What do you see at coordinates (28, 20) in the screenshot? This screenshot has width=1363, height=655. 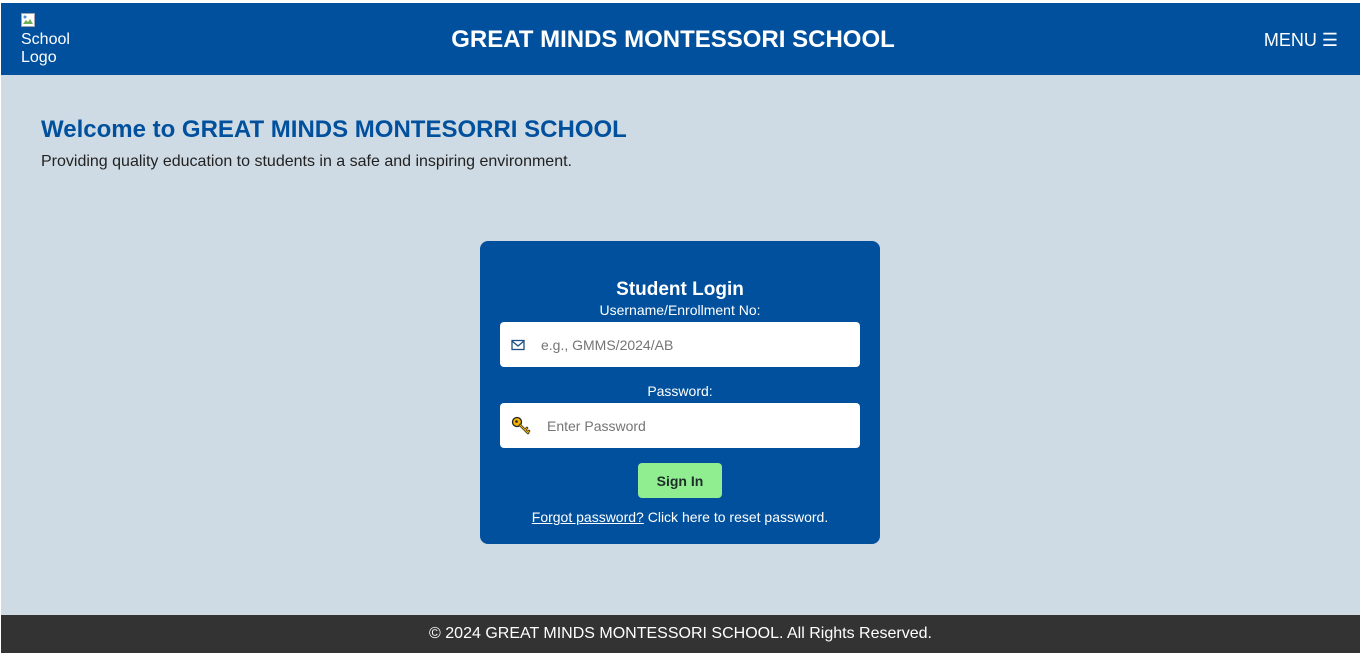 I see `broken-image-icon` at bounding box center [28, 20].